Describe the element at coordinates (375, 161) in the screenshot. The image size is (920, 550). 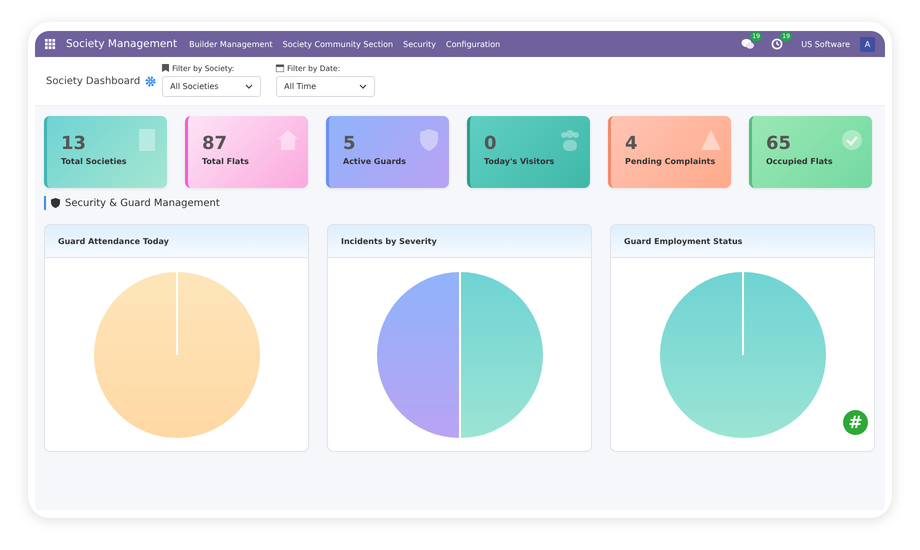
I see `stat-label: Active Guards` at that location.